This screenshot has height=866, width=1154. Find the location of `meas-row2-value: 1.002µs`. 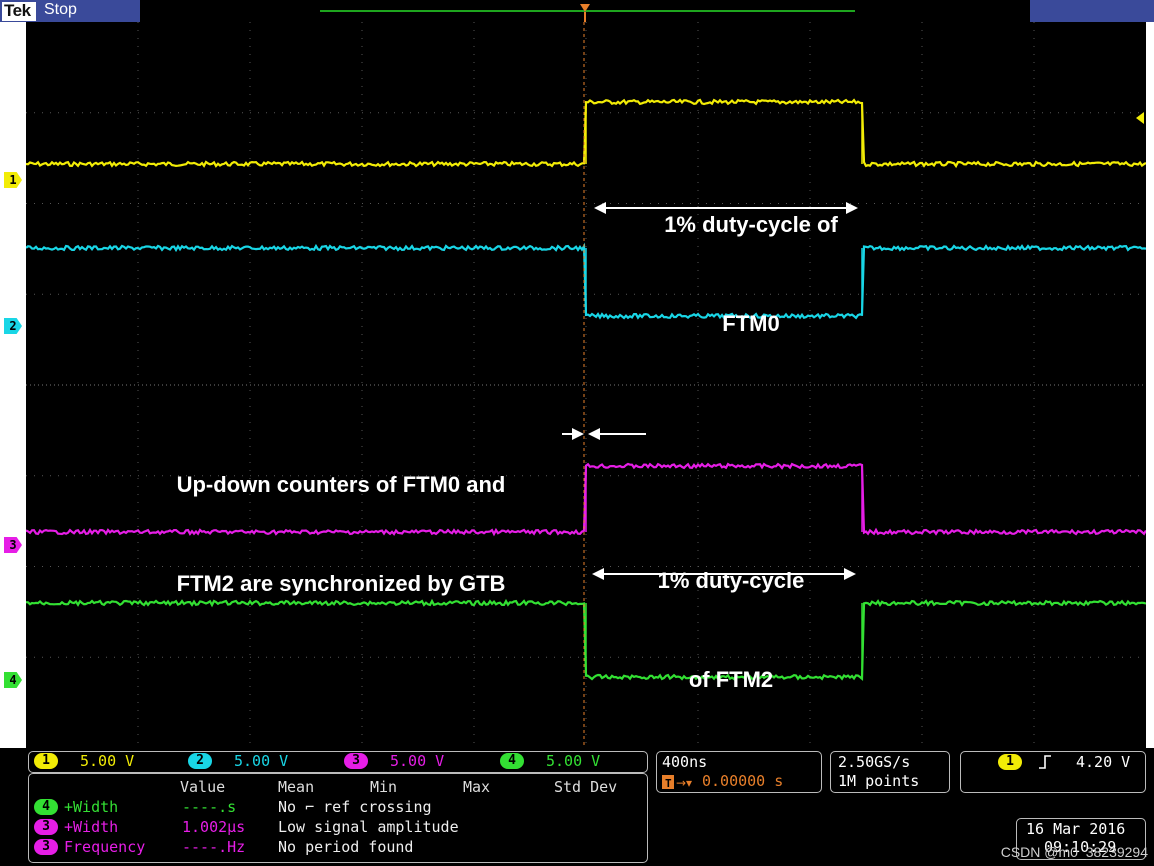

meas-row2-value: 1.002µs is located at coordinates (214, 827).